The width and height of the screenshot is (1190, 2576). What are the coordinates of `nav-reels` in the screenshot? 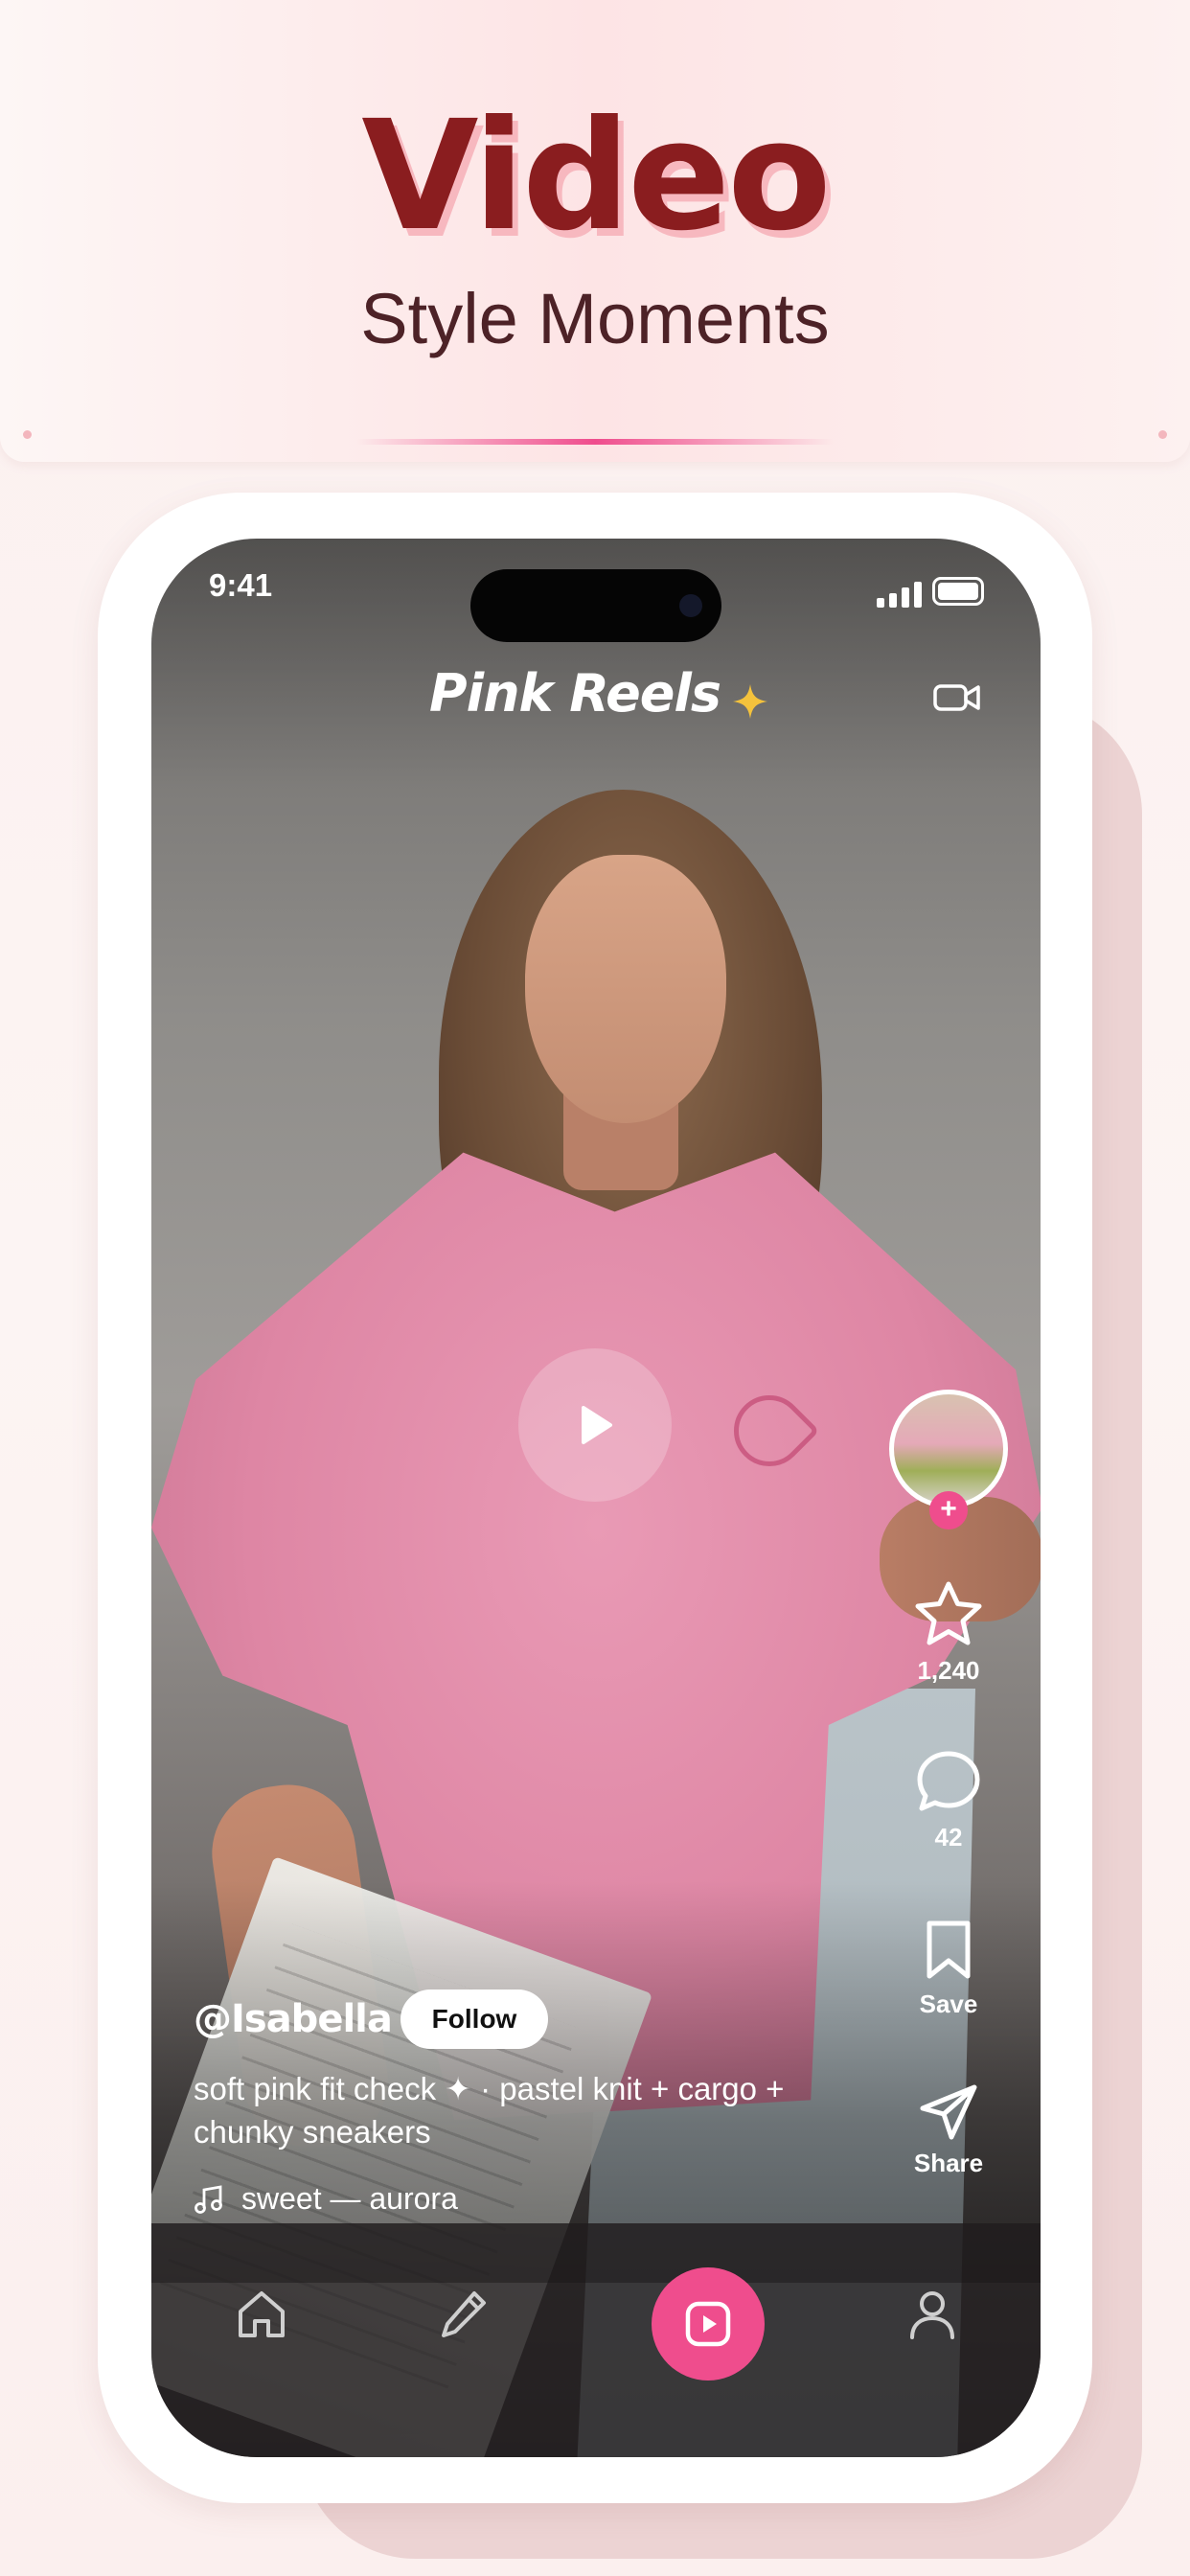 It's located at (709, 2323).